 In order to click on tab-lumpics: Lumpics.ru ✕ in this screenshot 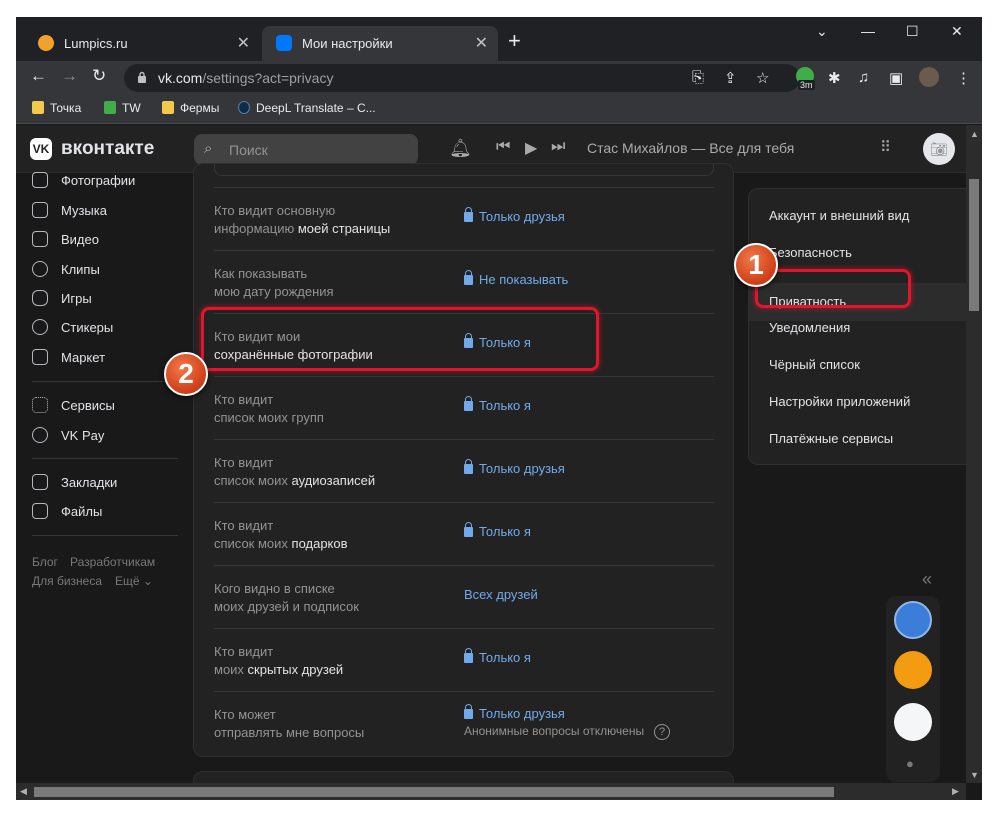, I will do `click(142, 43)`.